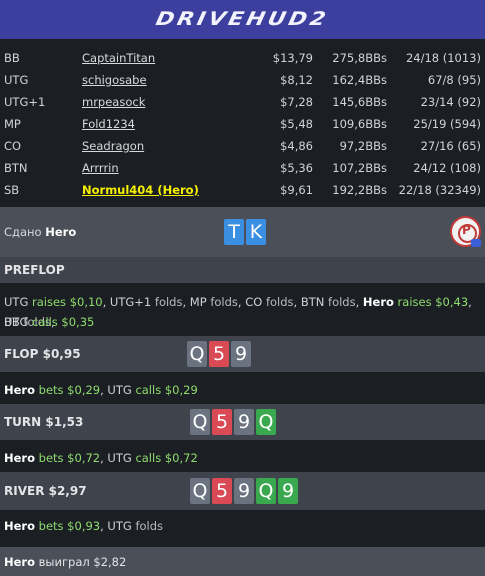 Image resolution: width=485 pixels, height=576 pixels. I want to click on dealt-bar: Сдано Hero TK, so click(242, 232).